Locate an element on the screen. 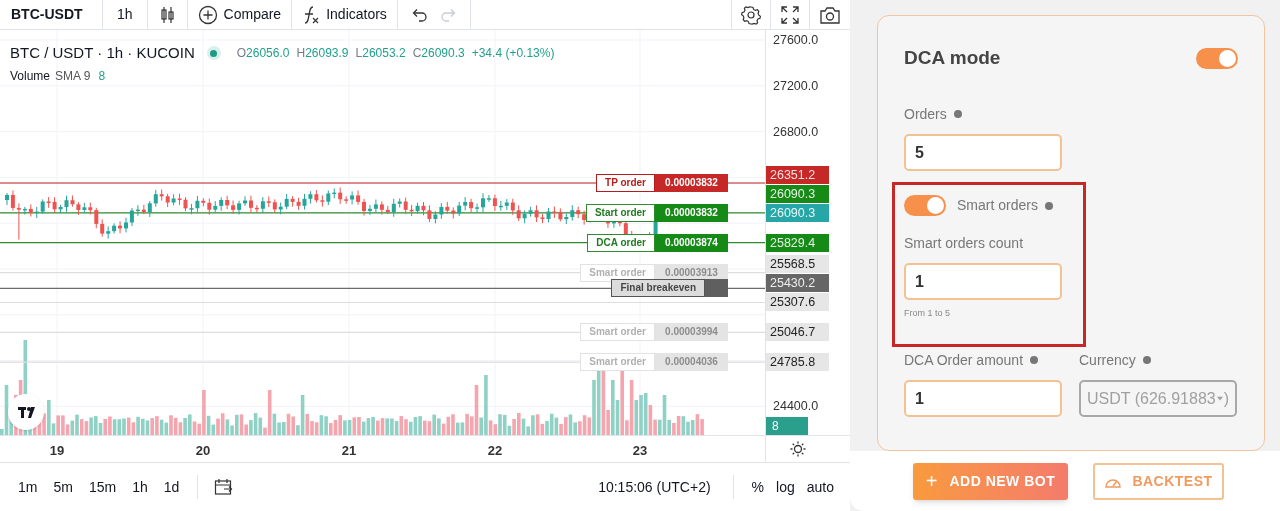  time-label: 21 is located at coordinates (349, 451).